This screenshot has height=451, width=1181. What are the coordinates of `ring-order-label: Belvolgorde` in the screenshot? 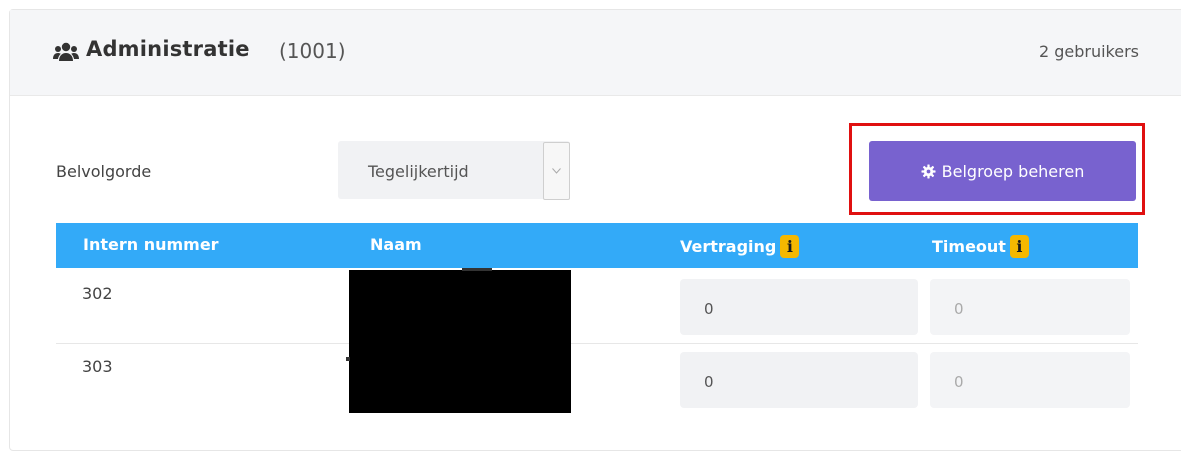 It's located at (104, 171).